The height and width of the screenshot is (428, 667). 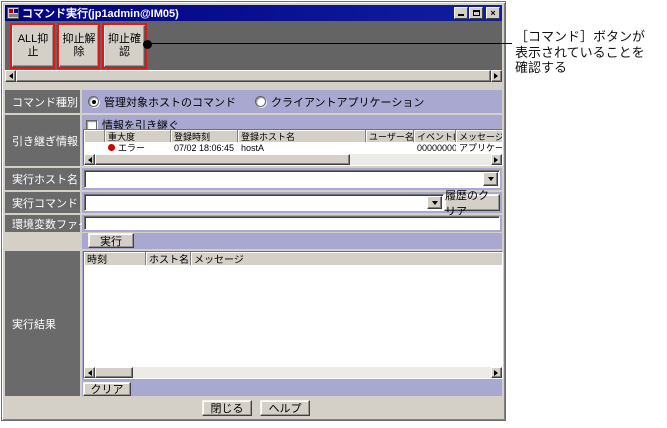 I want to click on maximize-icon, so click(x=476, y=13).